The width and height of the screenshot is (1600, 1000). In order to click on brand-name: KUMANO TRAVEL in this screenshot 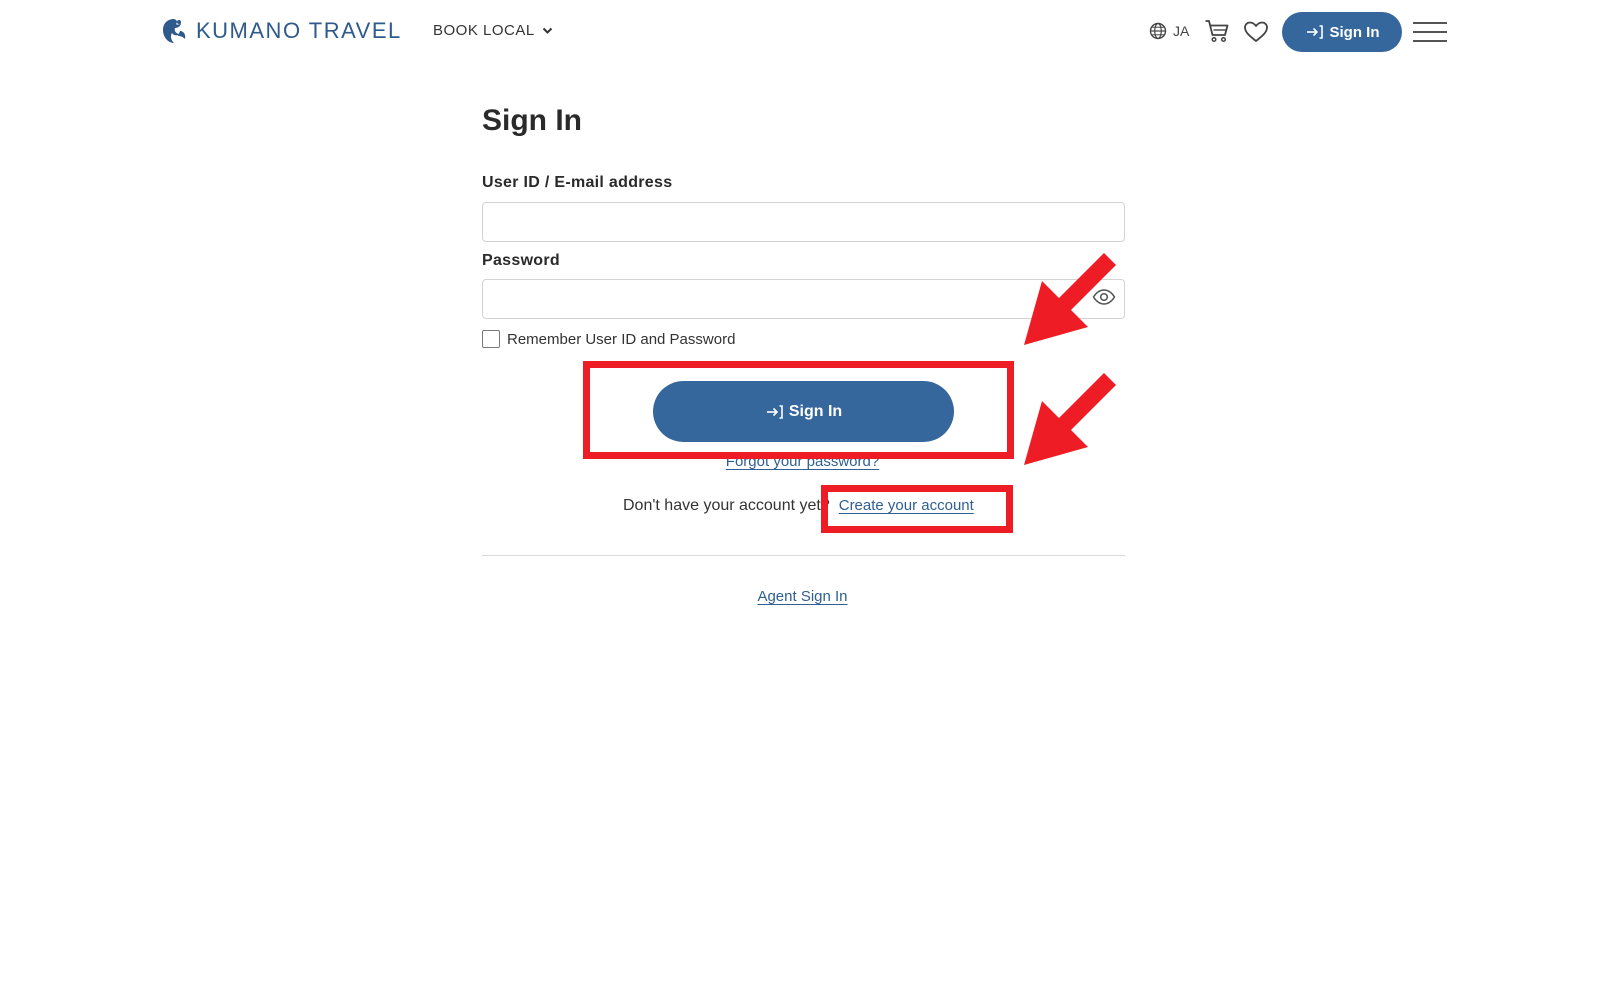, I will do `click(299, 30)`.